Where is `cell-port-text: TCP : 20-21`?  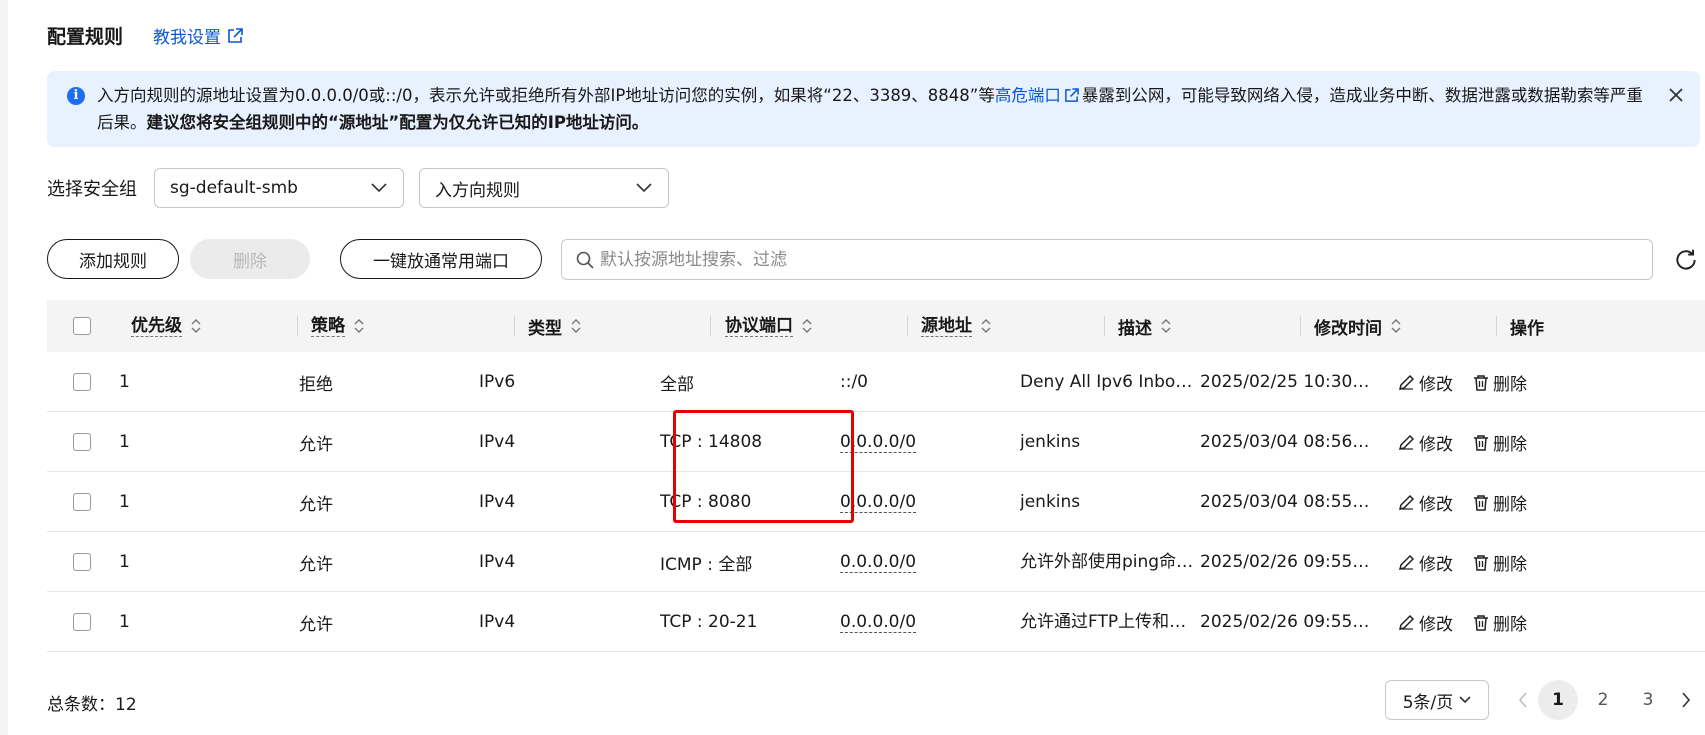 cell-port-text: TCP : 20-21 is located at coordinates (709, 622).